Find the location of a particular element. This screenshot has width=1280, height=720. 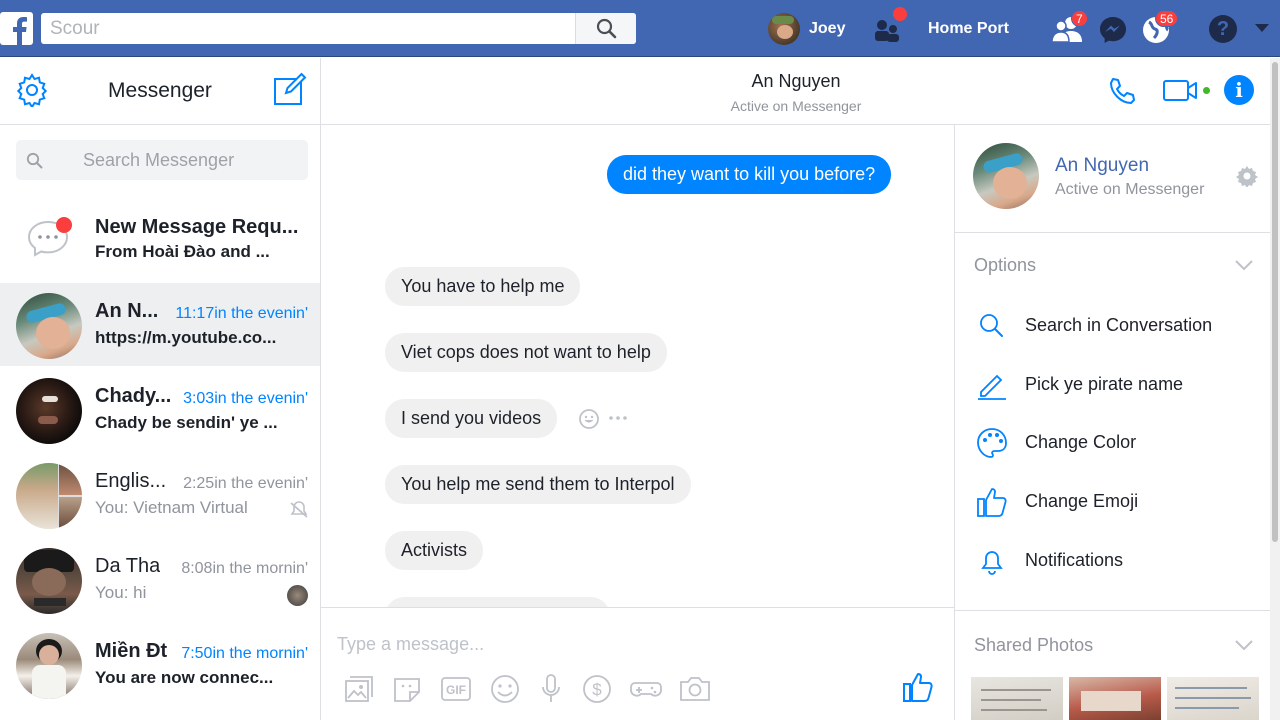

home-link: Home Port is located at coordinates (968, 29).